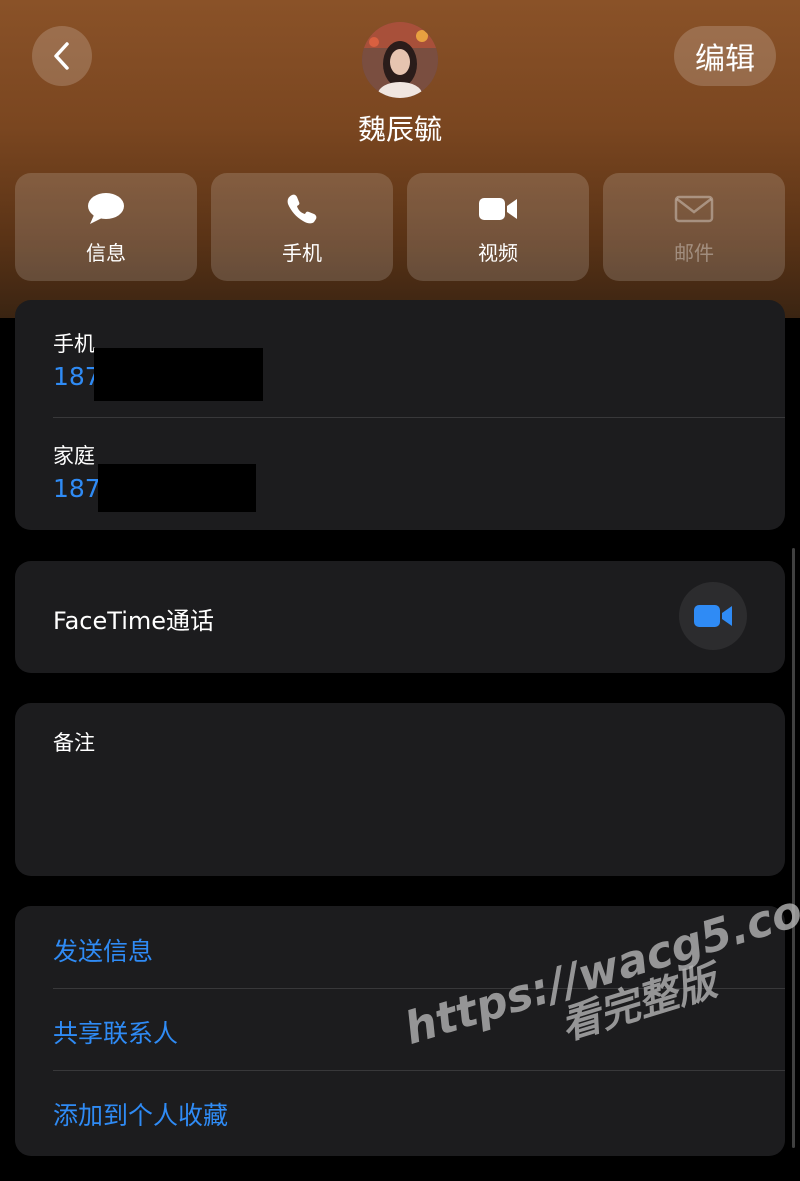 This screenshot has height=1181, width=800. Describe the element at coordinates (115, 1032) in the screenshot. I see `share-contact-link: 共享联系人` at that location.